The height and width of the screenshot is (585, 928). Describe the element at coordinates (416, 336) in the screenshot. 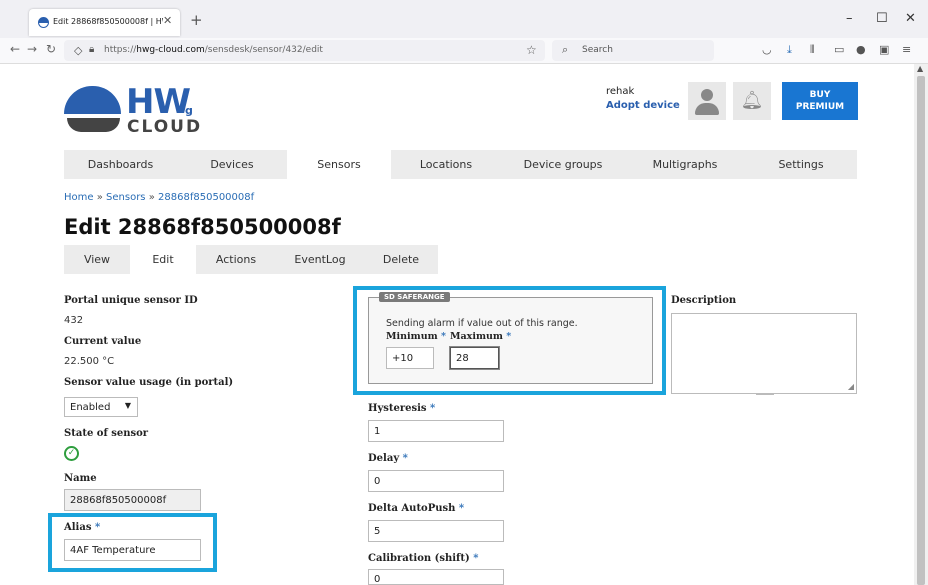

I see `minimum-label: Minimum *` at that location.